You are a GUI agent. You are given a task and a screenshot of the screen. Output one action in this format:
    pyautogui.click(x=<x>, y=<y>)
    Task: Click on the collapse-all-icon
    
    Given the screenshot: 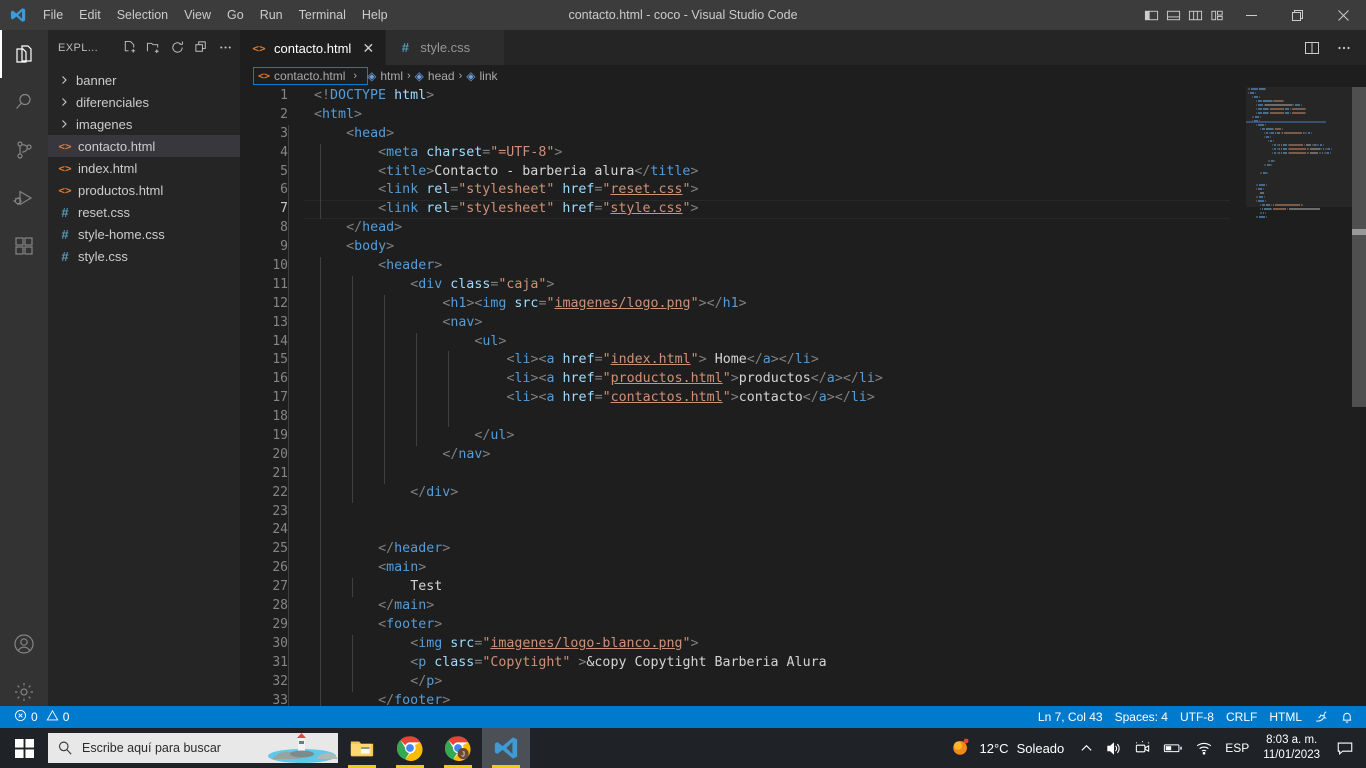 What is the action you would take?
    pyautogui.click(x=201, y=48)
    